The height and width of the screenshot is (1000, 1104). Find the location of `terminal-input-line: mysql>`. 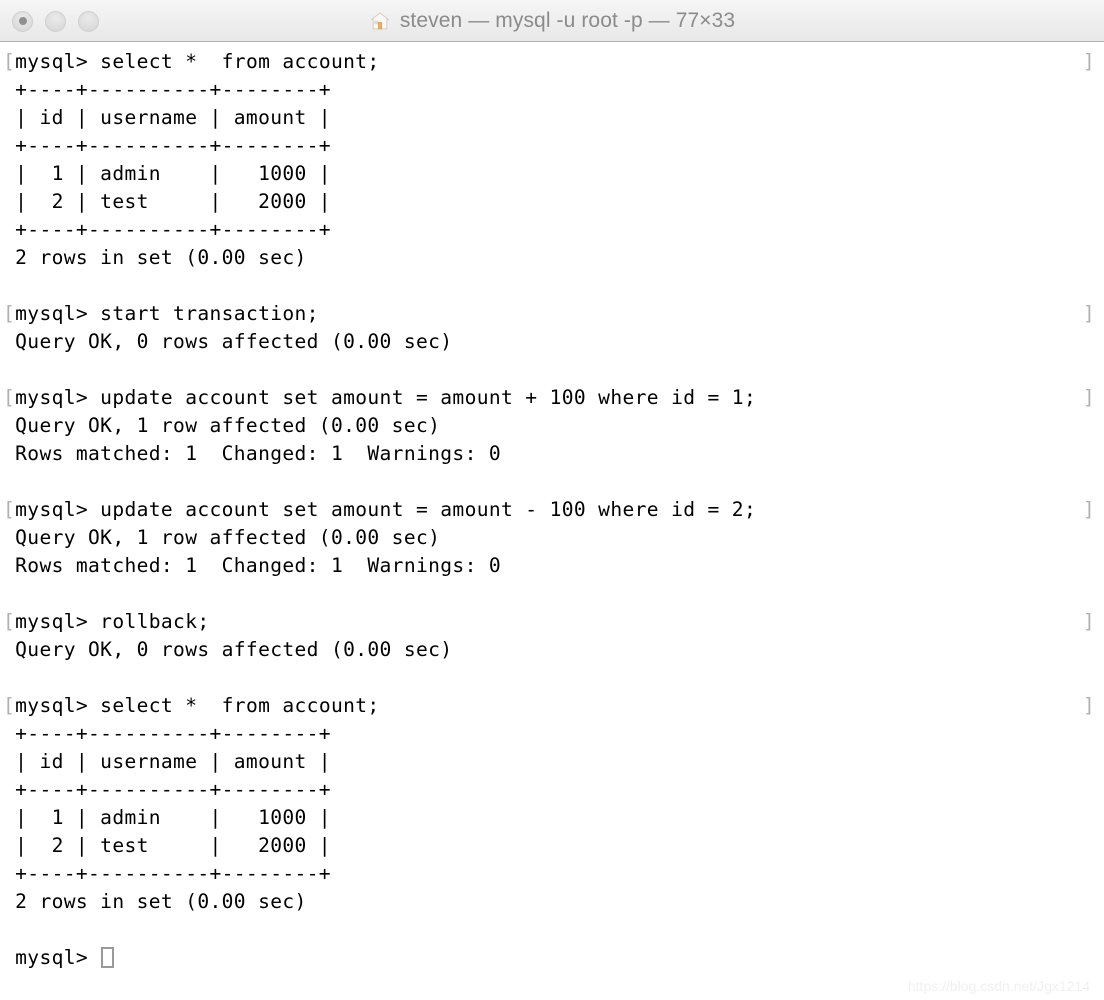

terminal-input-line: mysql> is located at coordinates (552, 958).